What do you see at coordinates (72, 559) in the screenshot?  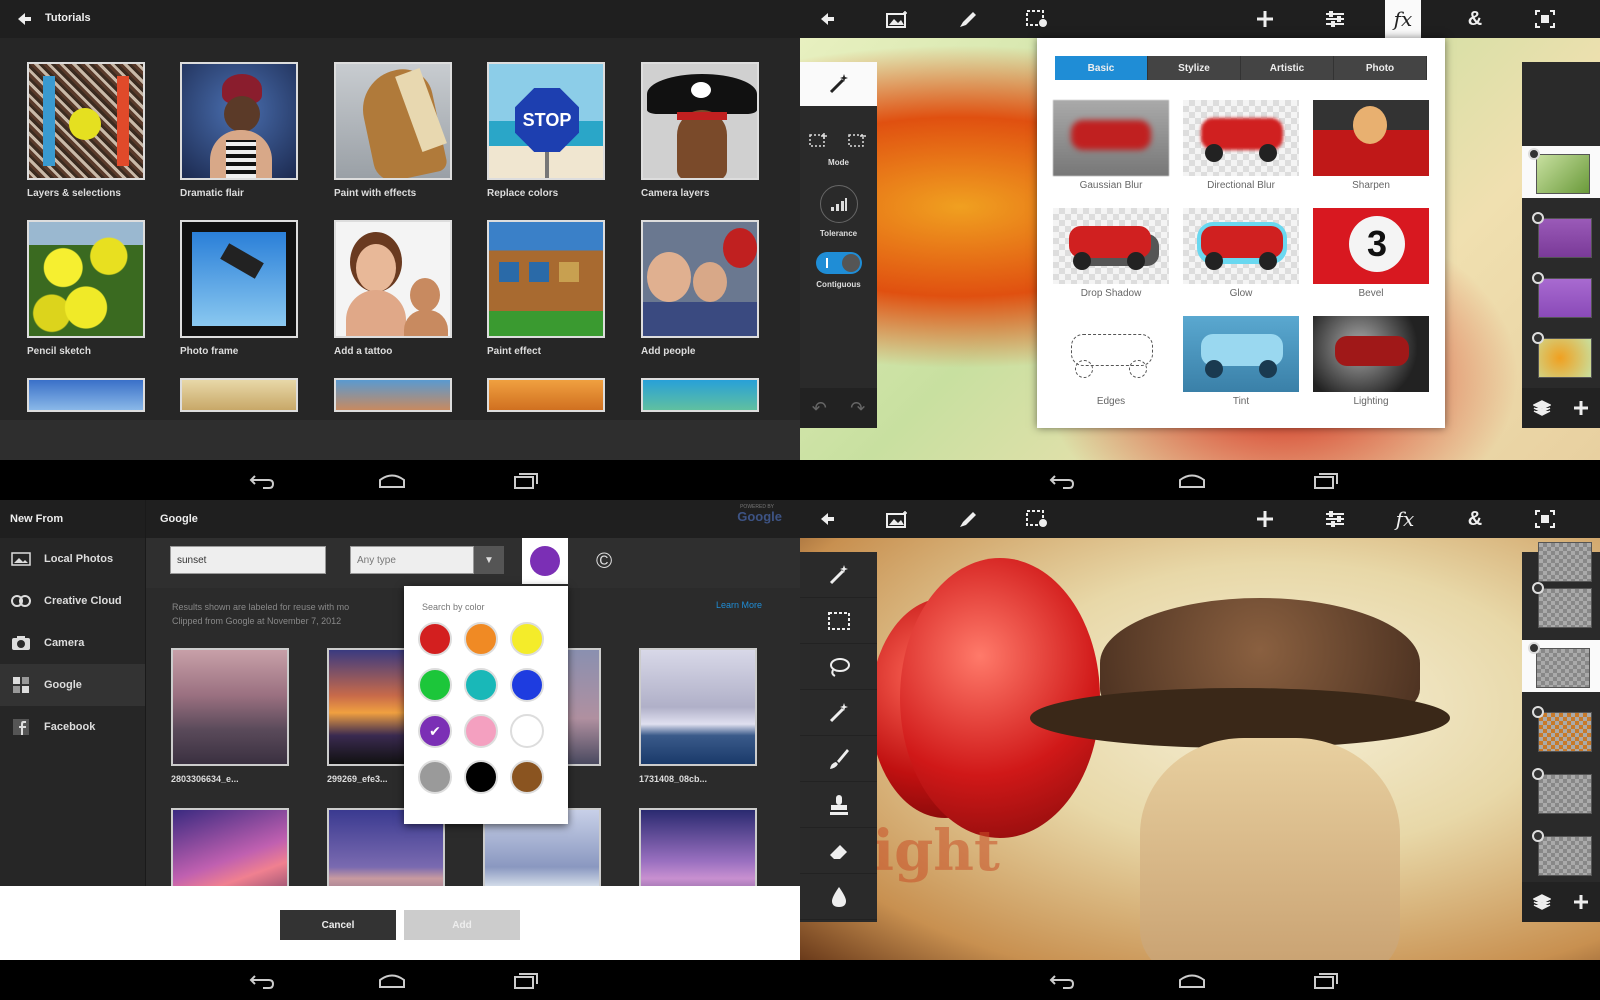 I see `source-local-photos: Local Photos` at bounding box center [72, 559].